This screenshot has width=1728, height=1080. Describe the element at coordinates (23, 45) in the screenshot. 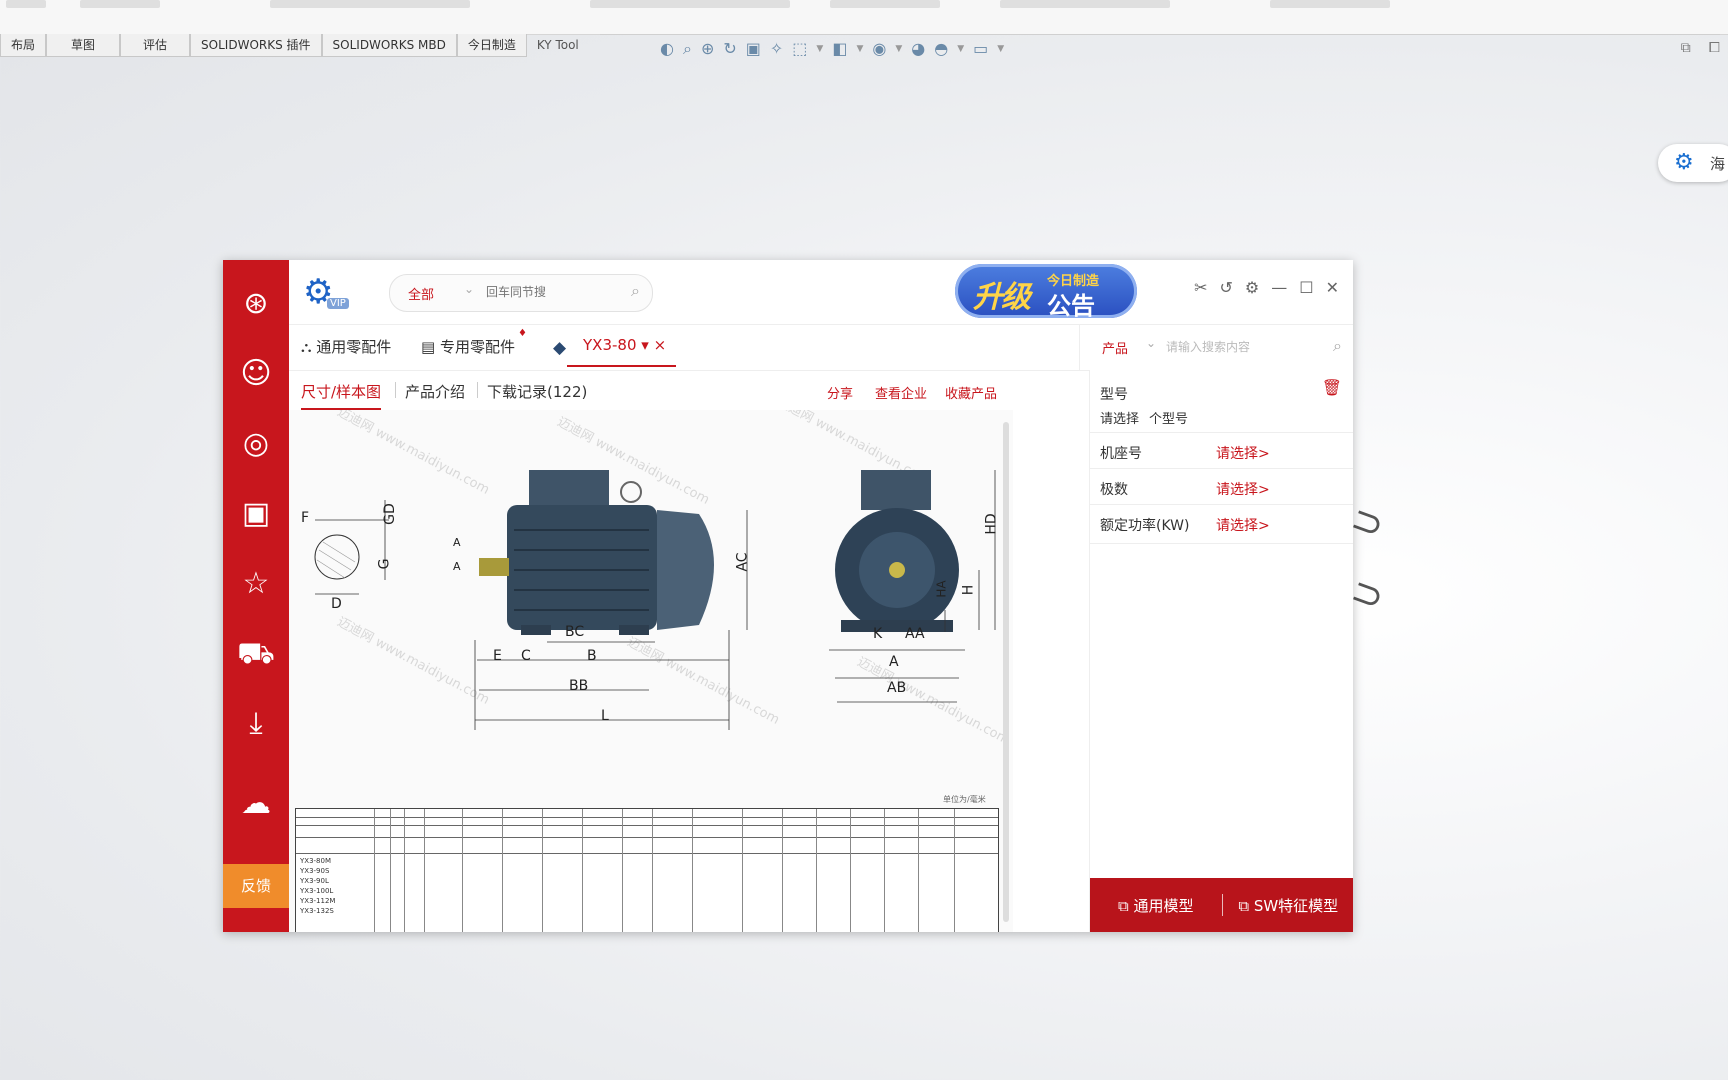

I see `sw-tab-layout: 布局` at that location.